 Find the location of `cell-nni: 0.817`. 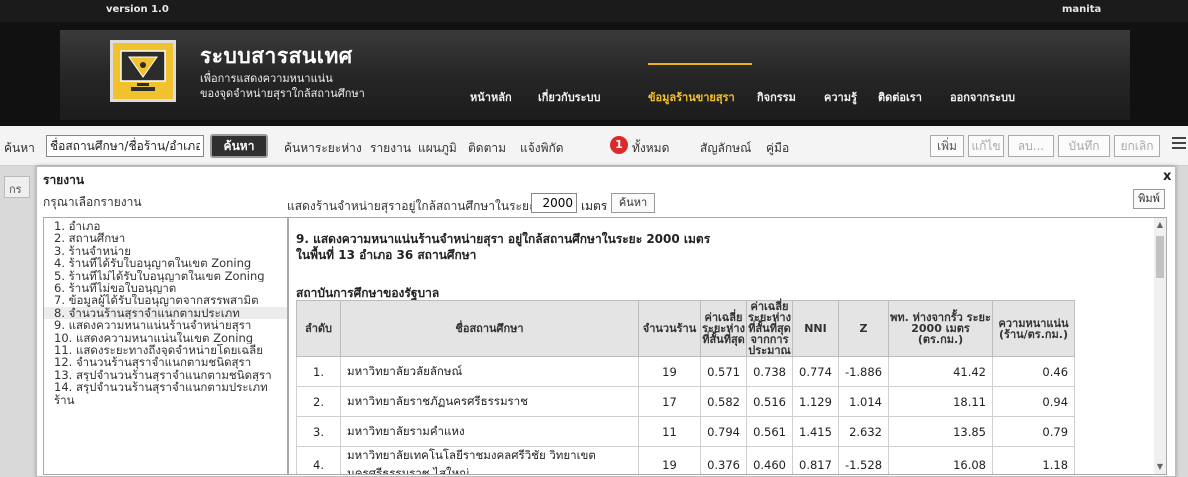

cell-nni: 0.817 is located at coordinates (815, 460).